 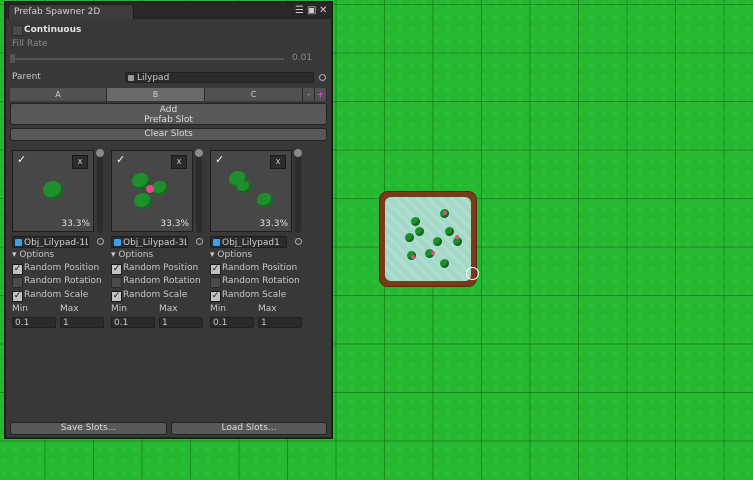 I want to click on tab-c: C, so click(x=254, y=94).